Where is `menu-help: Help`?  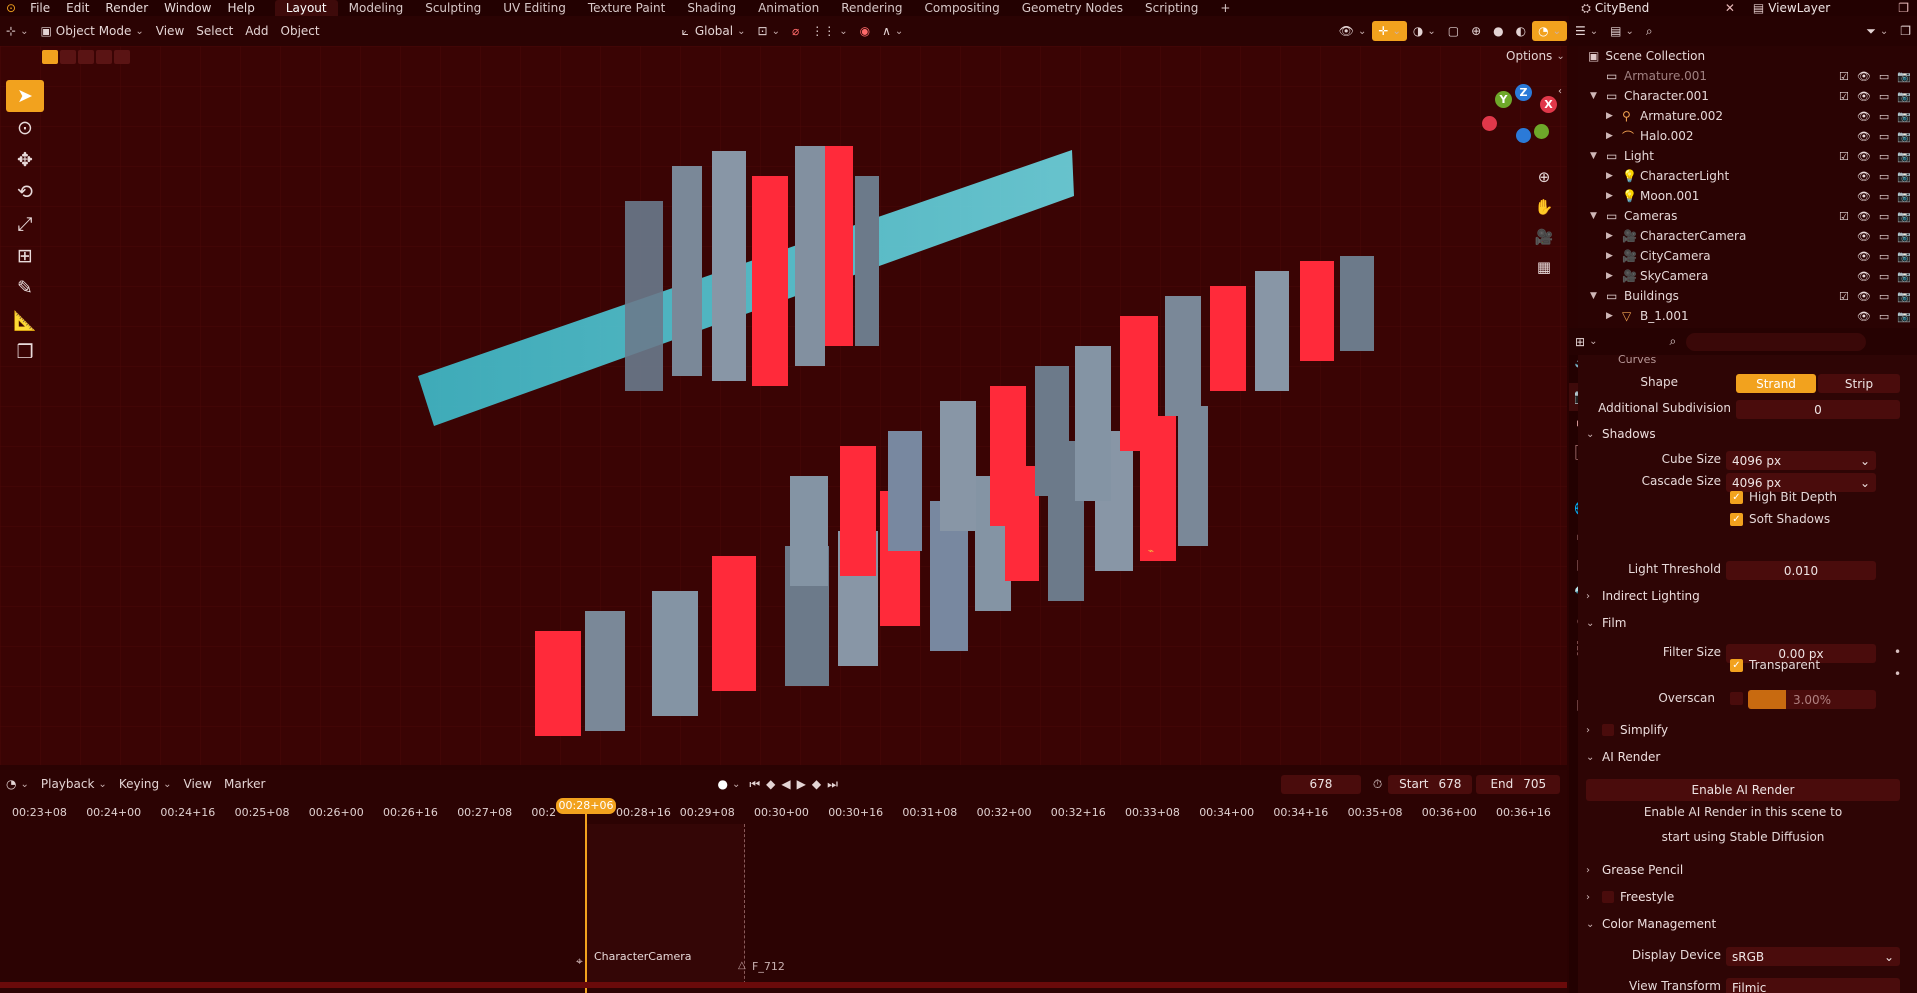 menu-help: Help is located at coordinates (240, 8).